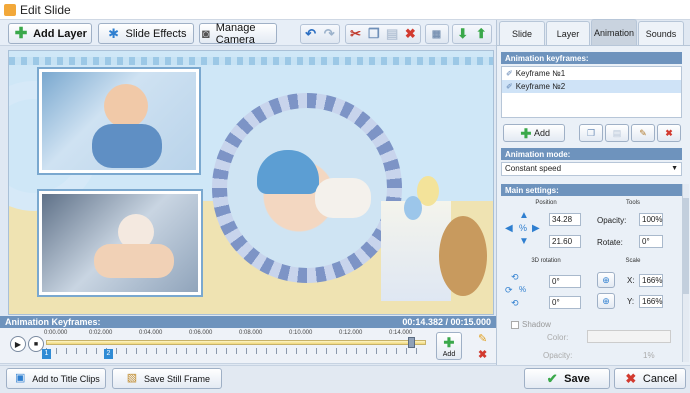 The image size is (690, 393). Describe the element at coordinates (205, 33) in the screenshot. I see `camera-icon: ◙` at that location.